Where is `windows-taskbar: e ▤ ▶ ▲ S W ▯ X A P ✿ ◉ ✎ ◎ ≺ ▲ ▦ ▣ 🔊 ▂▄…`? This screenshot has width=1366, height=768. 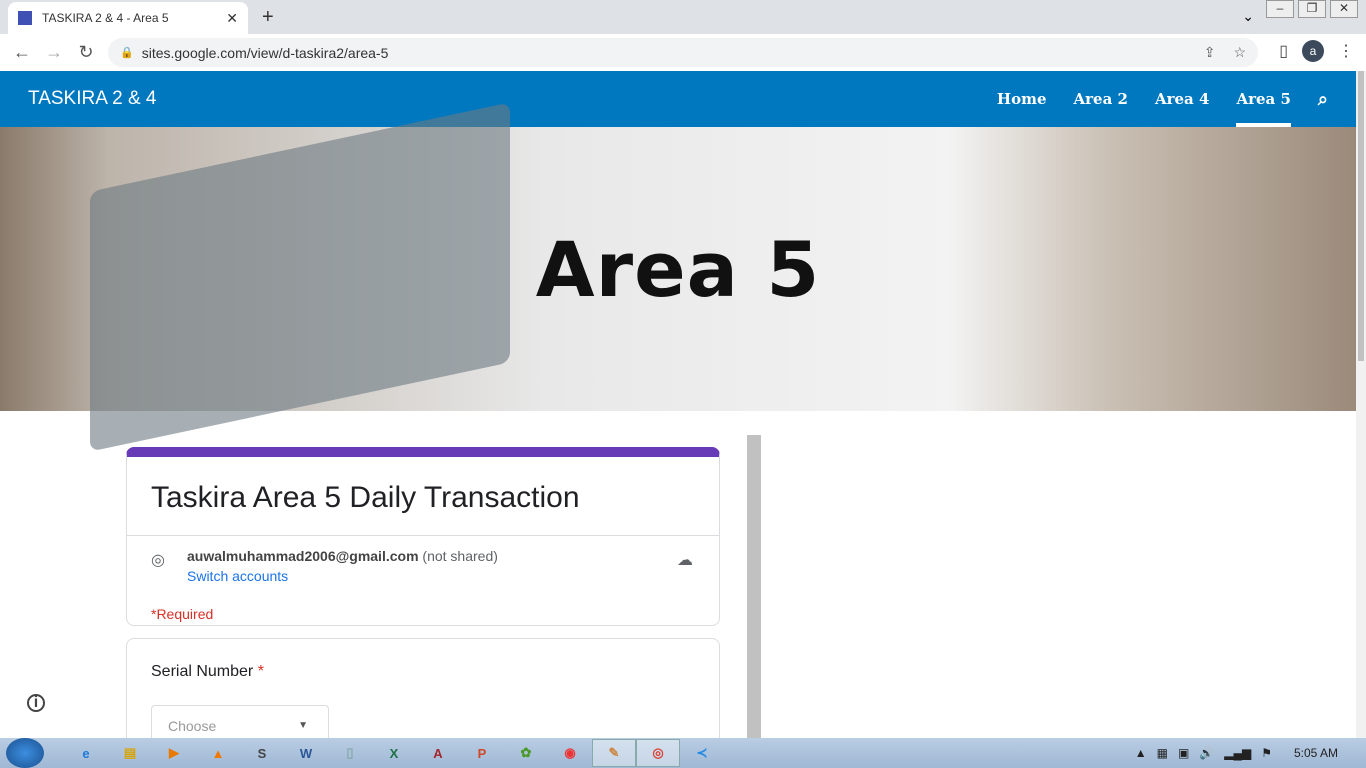
windows-taskbar: e ▤ ▶ ▲ S W ▯ X A P ✿ ◉ ✎ ◎ ≺ ▲ ▦ ▣ 🔊 ▂▄… is located at coordinates (683, 753).